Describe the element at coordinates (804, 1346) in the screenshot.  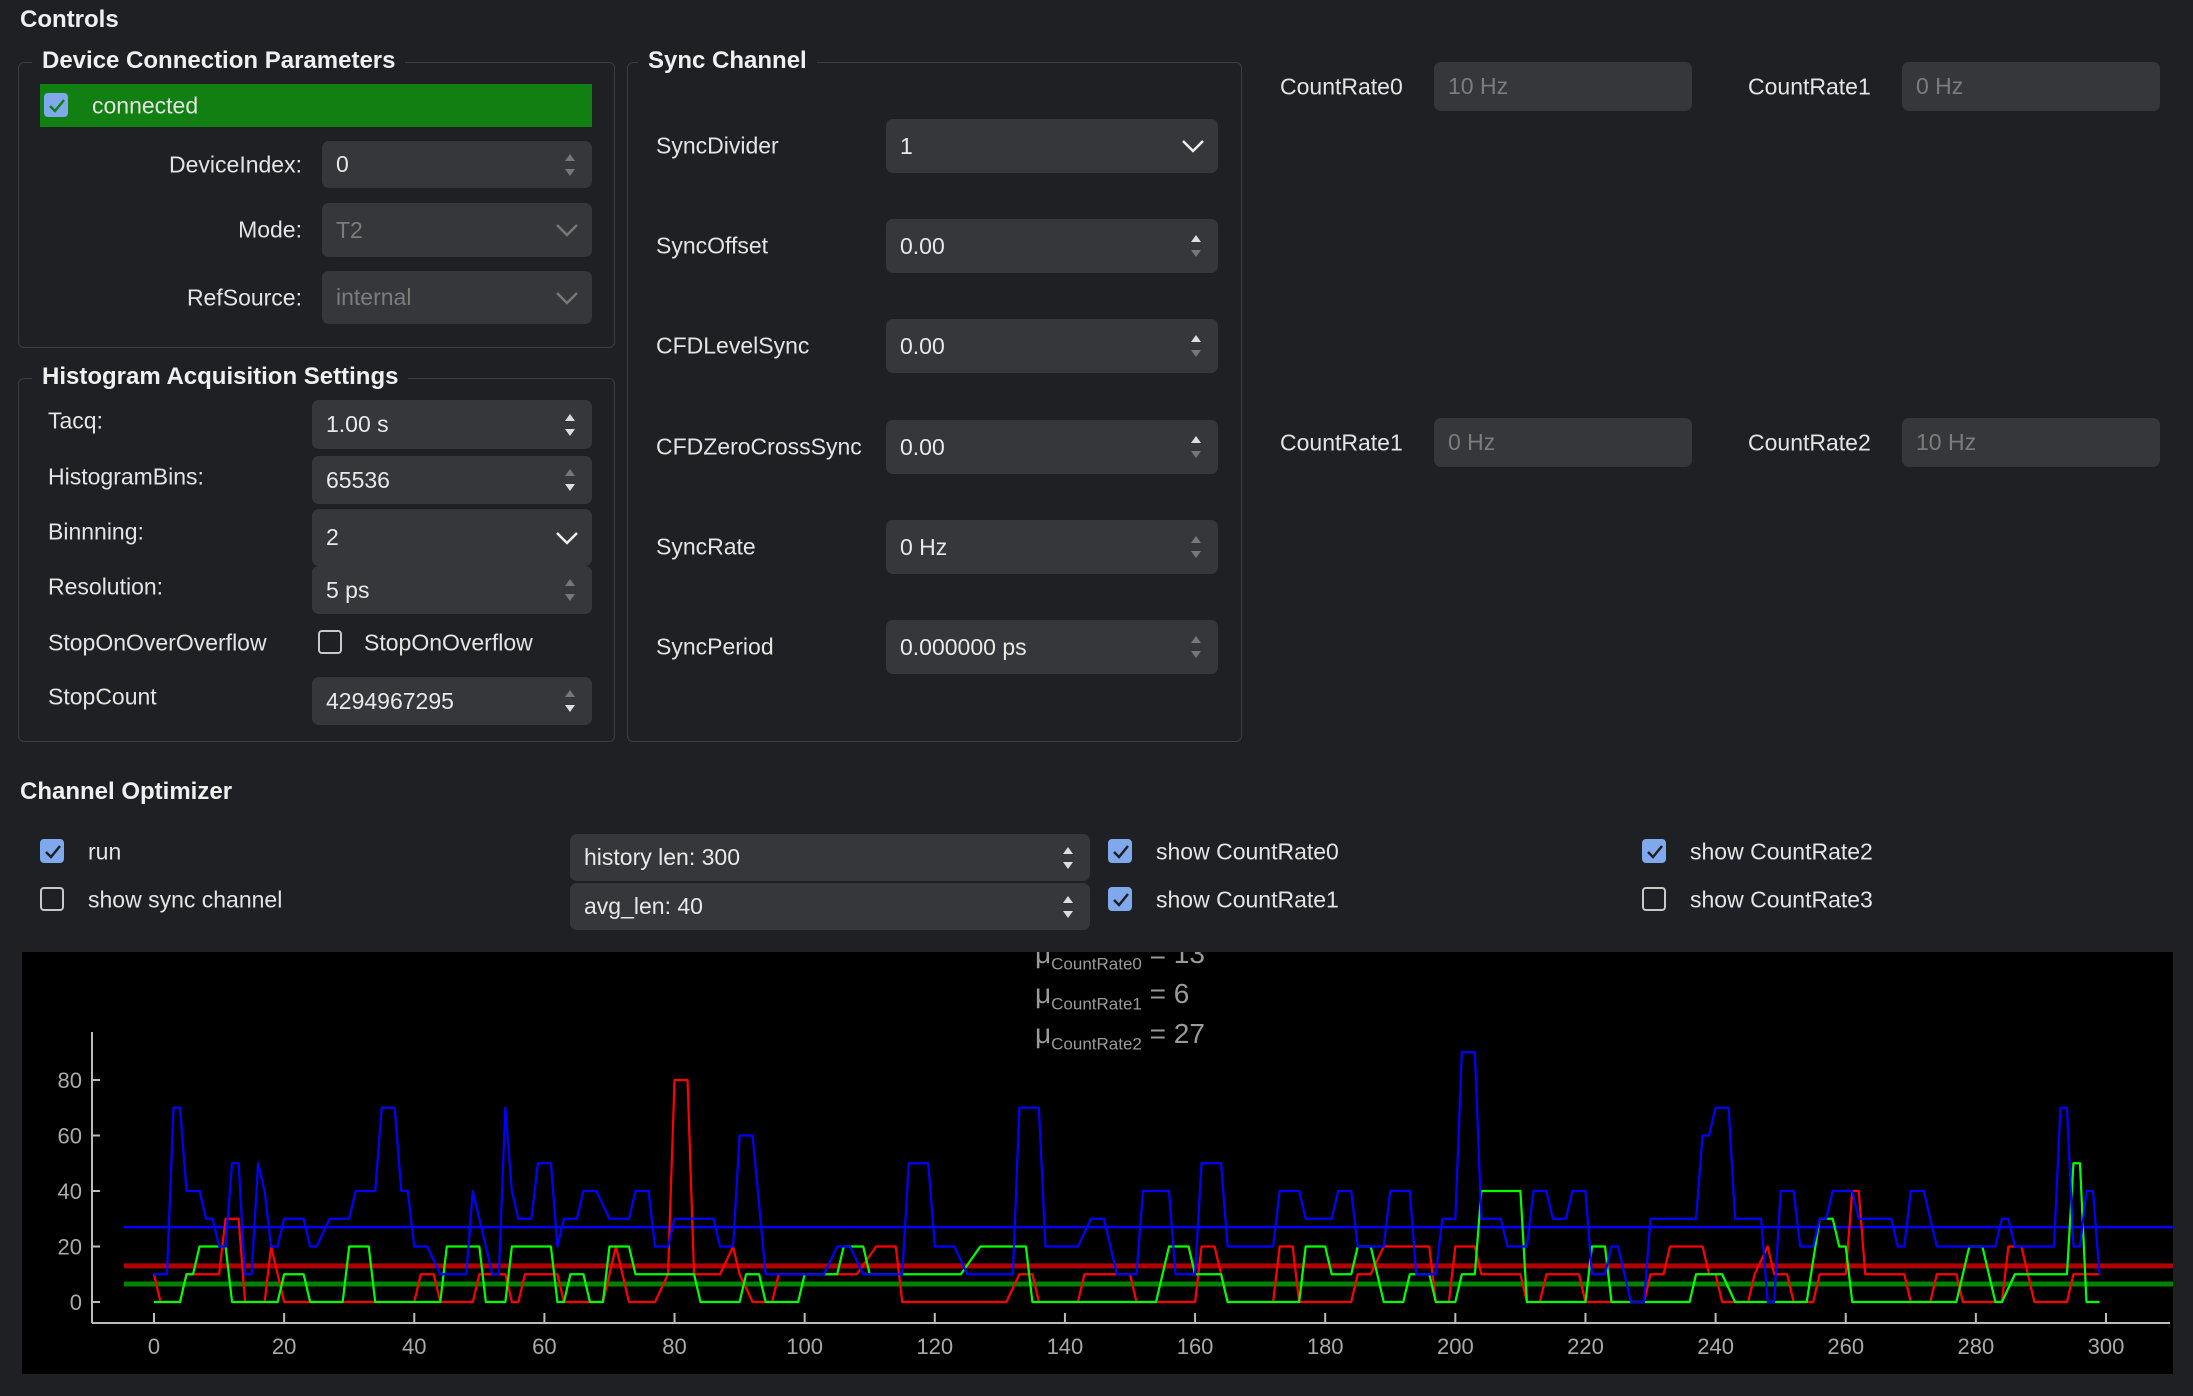
I see `x-tick-label: 100` at that location.